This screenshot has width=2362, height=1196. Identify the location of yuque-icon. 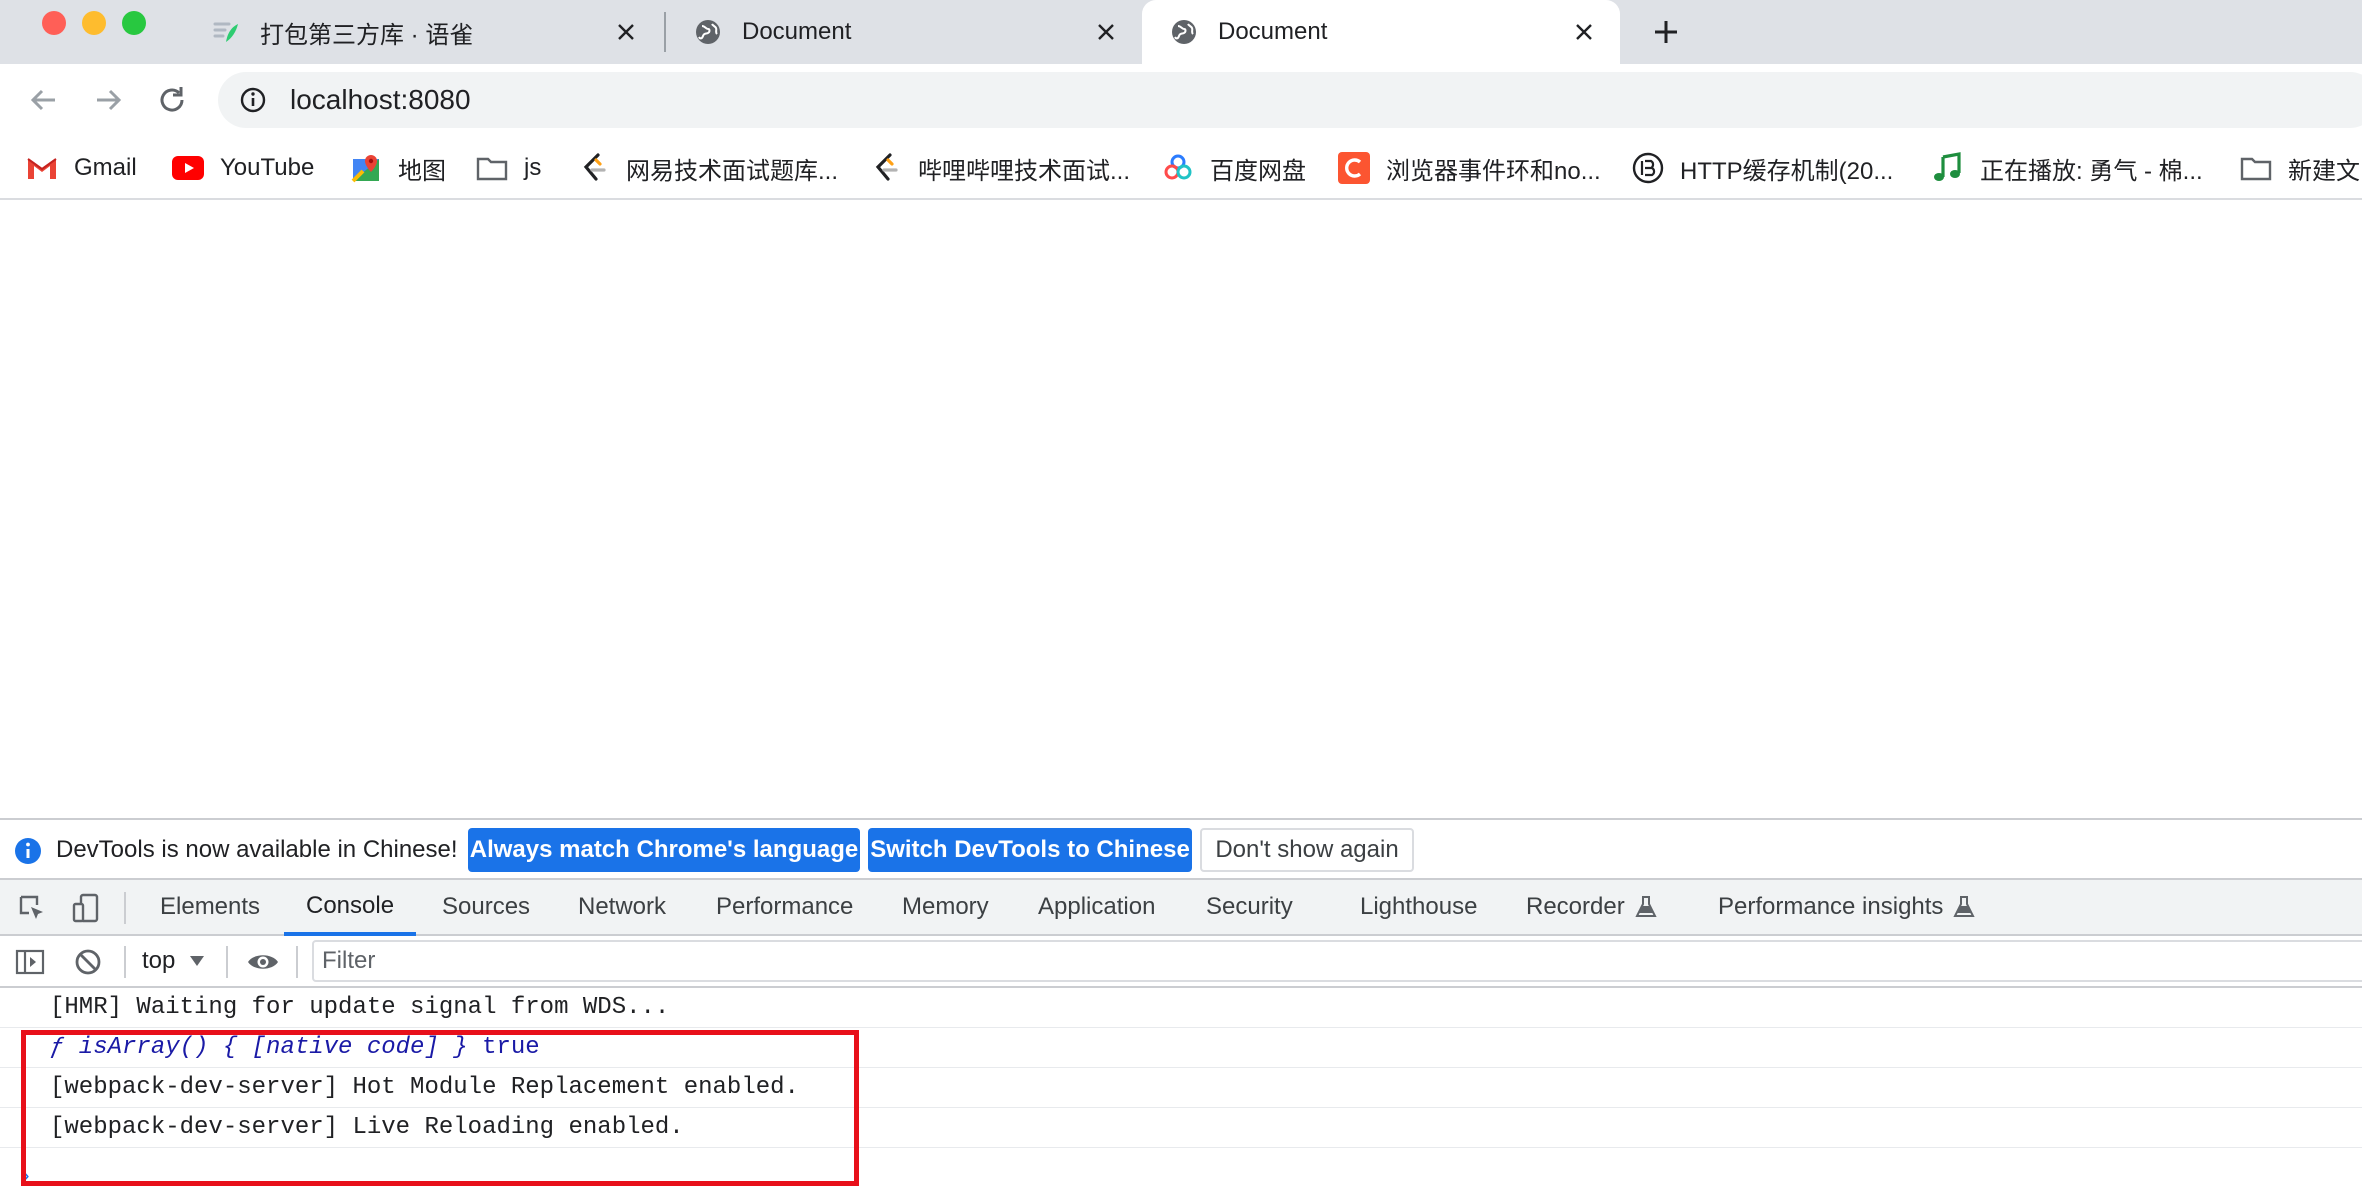
(226, 32).